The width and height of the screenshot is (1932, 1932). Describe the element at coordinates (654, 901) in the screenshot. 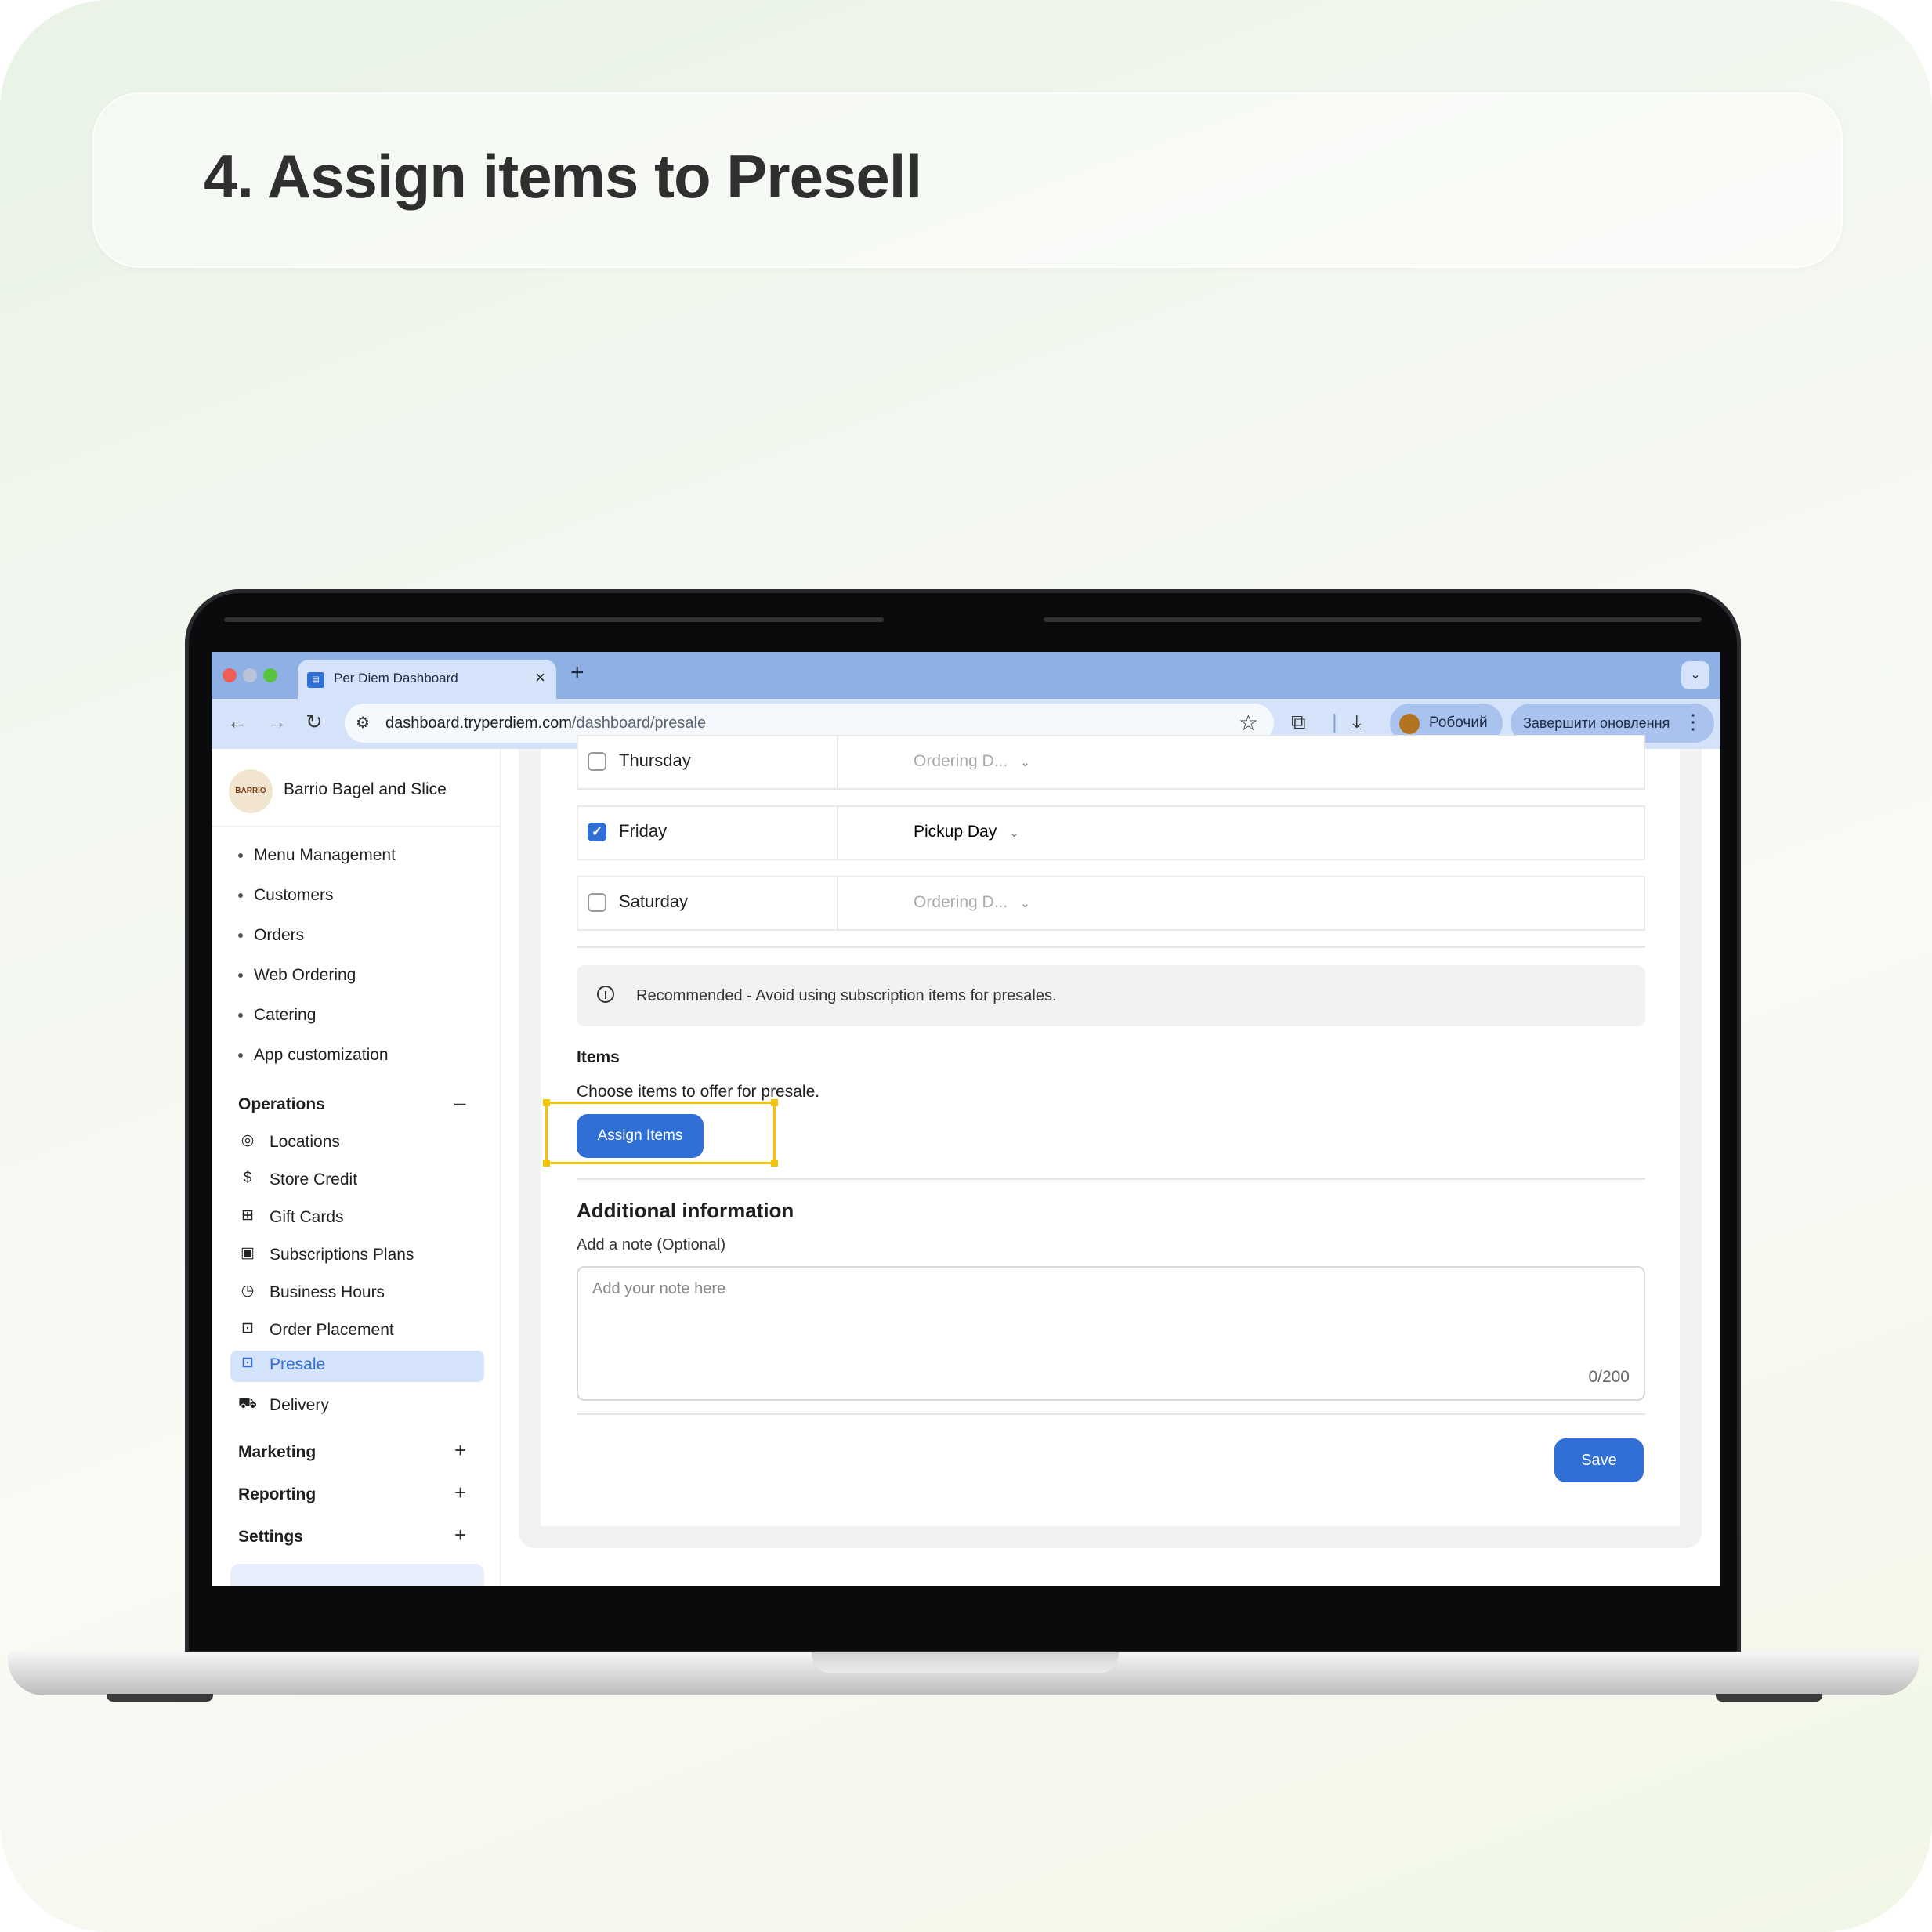

I see `day-label: Saturday` at that location.